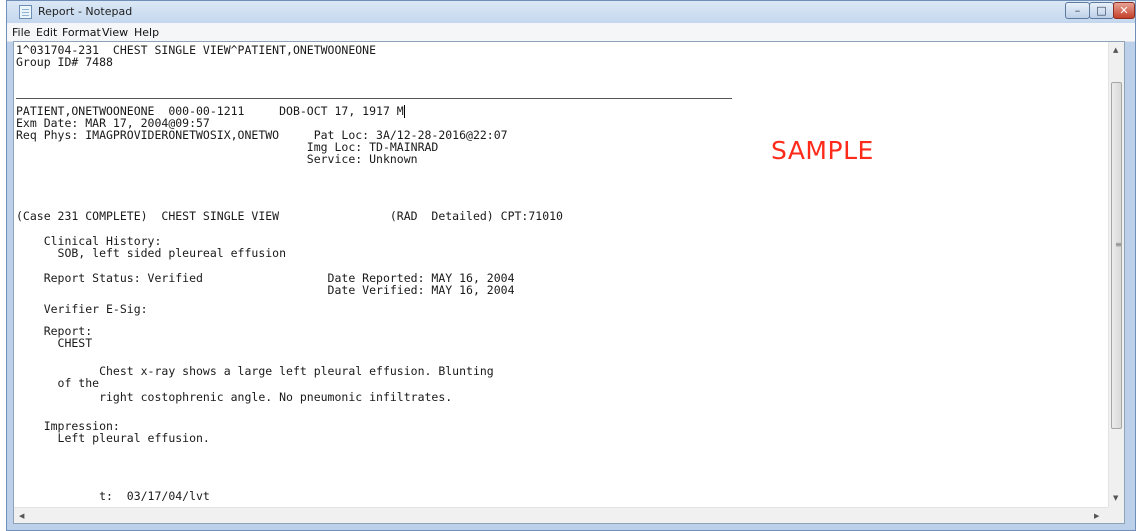 Image resolution: width=1140 pixels, height=531 pixels. What do you see at coordinates (217, 159) in the screenshot?
I see `text-line: Service: Unknown` at bounding box center [217, 159].